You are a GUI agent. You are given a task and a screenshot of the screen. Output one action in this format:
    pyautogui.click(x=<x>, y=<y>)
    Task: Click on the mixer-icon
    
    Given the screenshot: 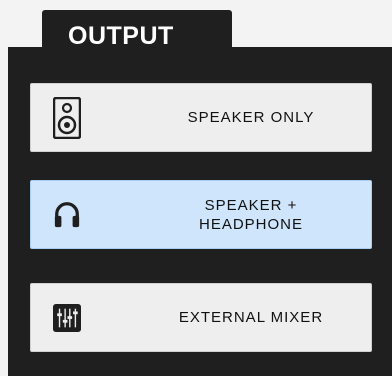 What is the action you would take?
    pyautogui.click(x=67, y=318)
    